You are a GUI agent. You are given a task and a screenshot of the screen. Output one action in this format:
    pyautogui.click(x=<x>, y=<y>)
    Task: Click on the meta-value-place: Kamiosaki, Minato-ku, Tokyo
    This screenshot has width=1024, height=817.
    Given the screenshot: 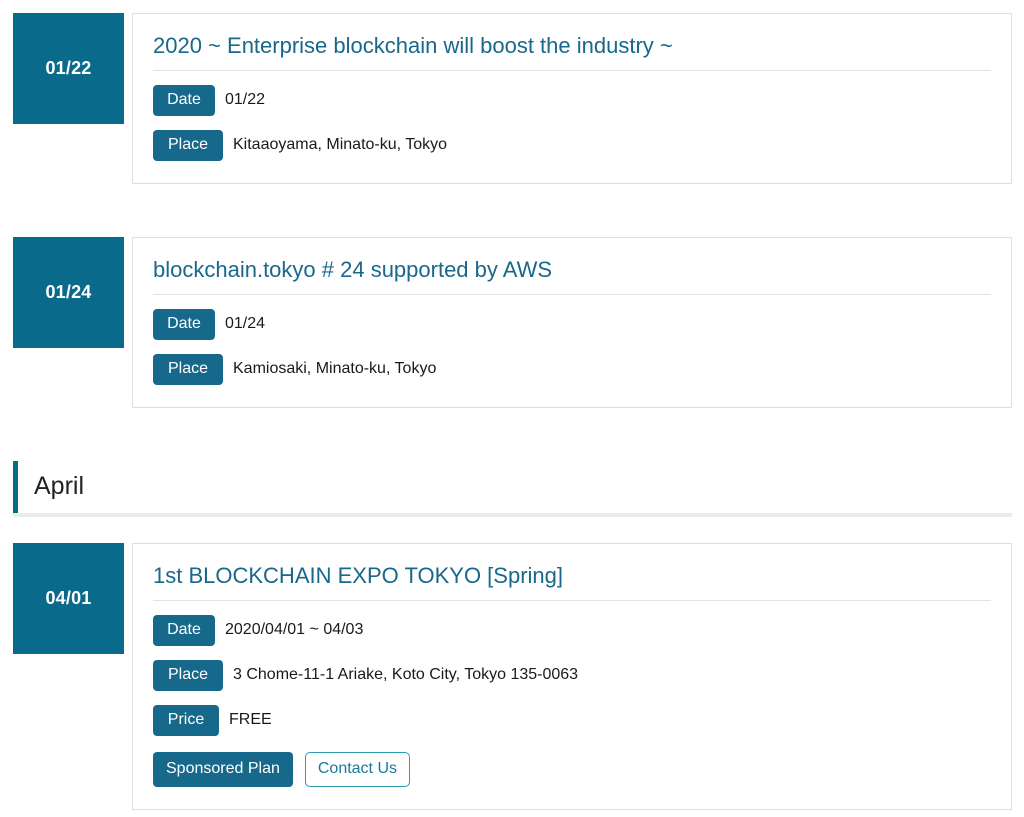 What is the action you would take?
    pyautogui.click(x=335, y=369)
    